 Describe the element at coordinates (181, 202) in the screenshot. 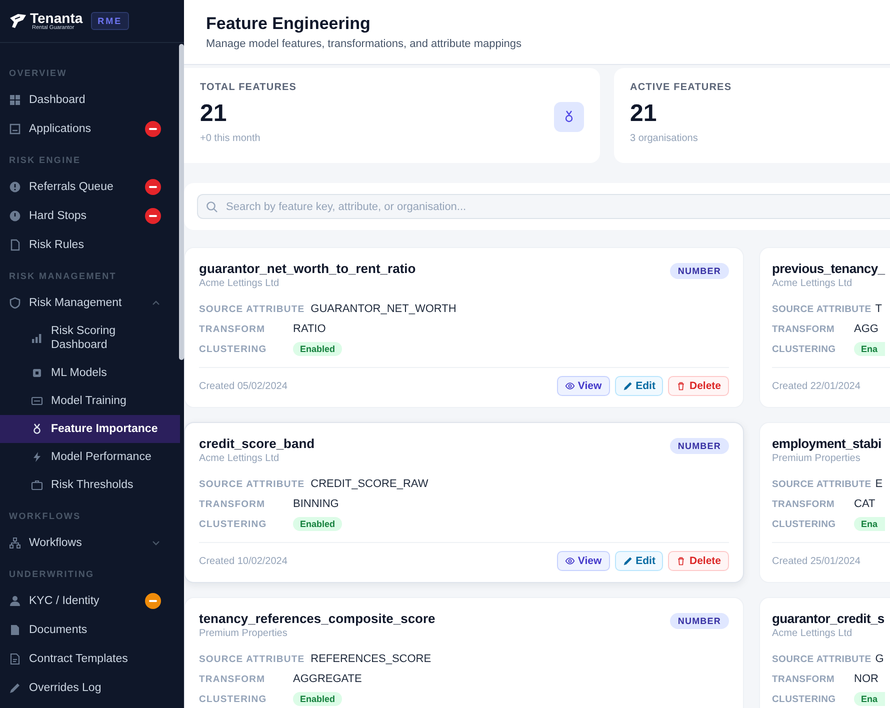

I see `scrollbar-thumb` at that location.